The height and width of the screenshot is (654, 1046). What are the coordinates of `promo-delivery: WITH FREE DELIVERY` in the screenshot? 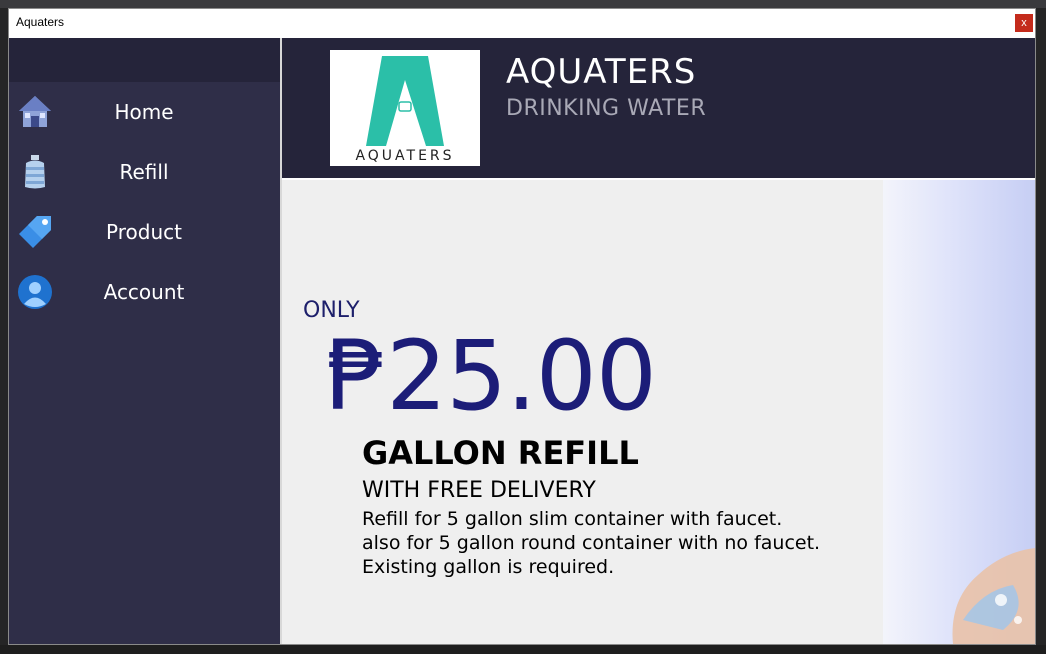 It's located at (479, 490).